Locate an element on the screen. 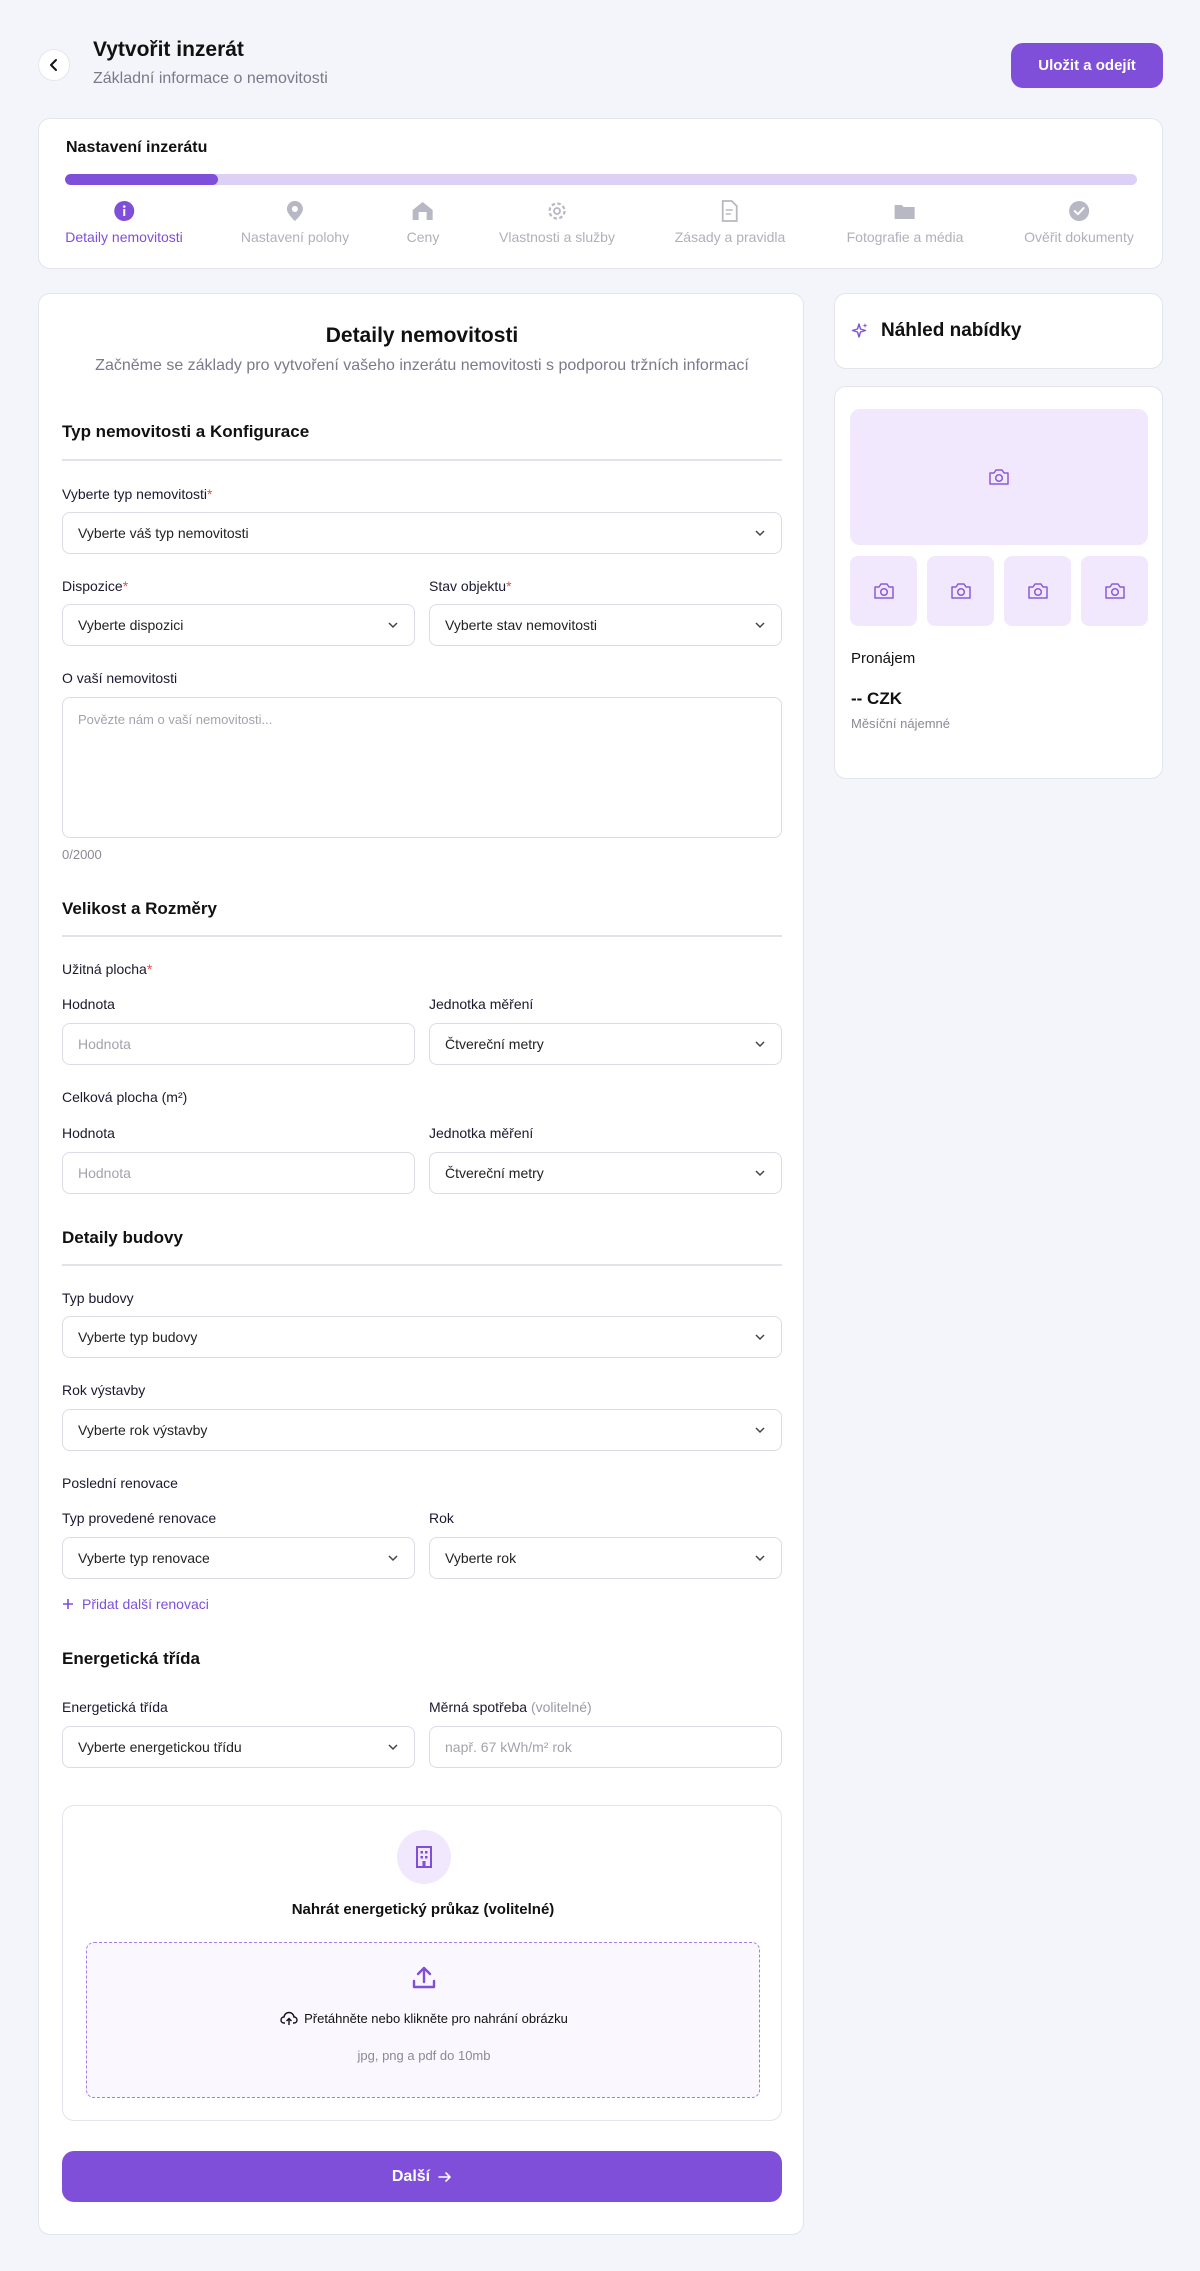 The height and width of the screenshot is (2271, 1200). chevron-left-icon is located at coordinates (53, 65).